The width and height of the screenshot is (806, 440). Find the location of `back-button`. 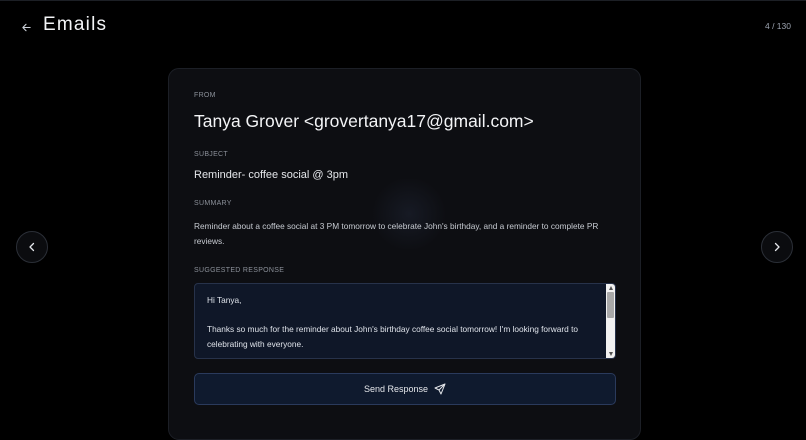

back-button is located at coordinates (26, 27).